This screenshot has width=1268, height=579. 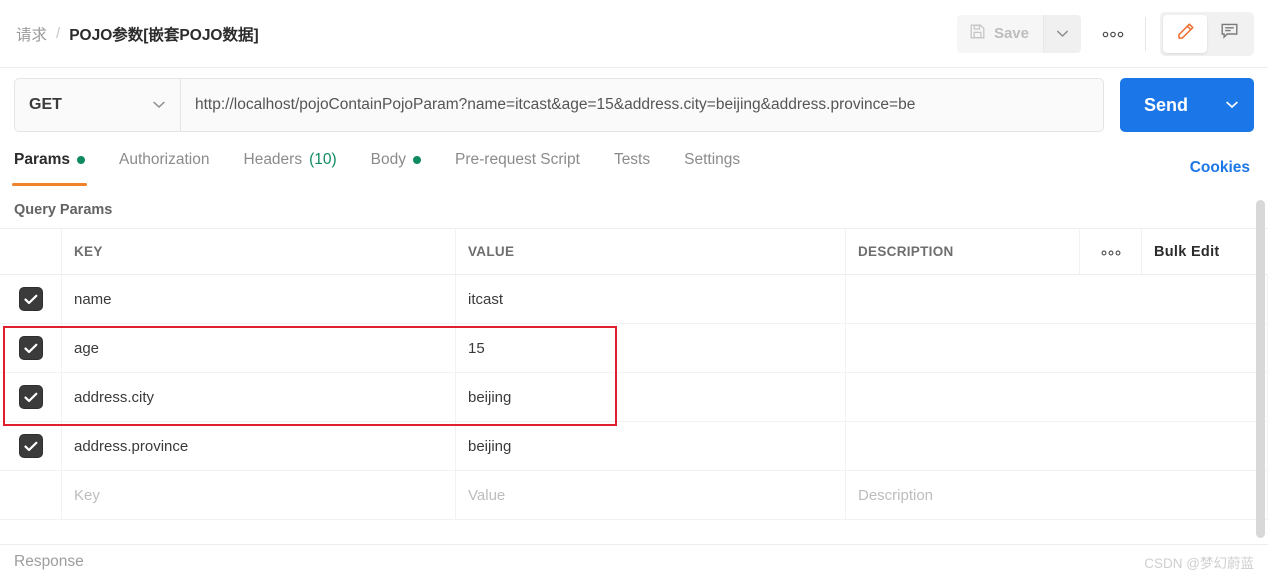 What do you see at coordinates (1057, 495) in the screenshot?
I see `new-description-input: Description` at bounding box center [1057, 495].